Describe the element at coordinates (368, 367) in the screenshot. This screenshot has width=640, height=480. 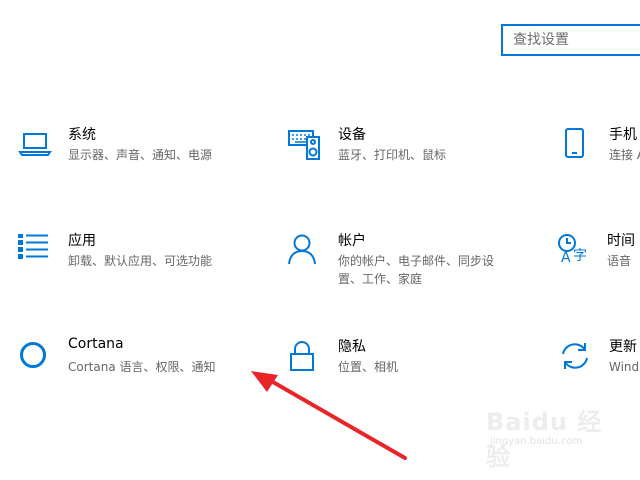
I see `tile-description: 位置、相机` at that location.